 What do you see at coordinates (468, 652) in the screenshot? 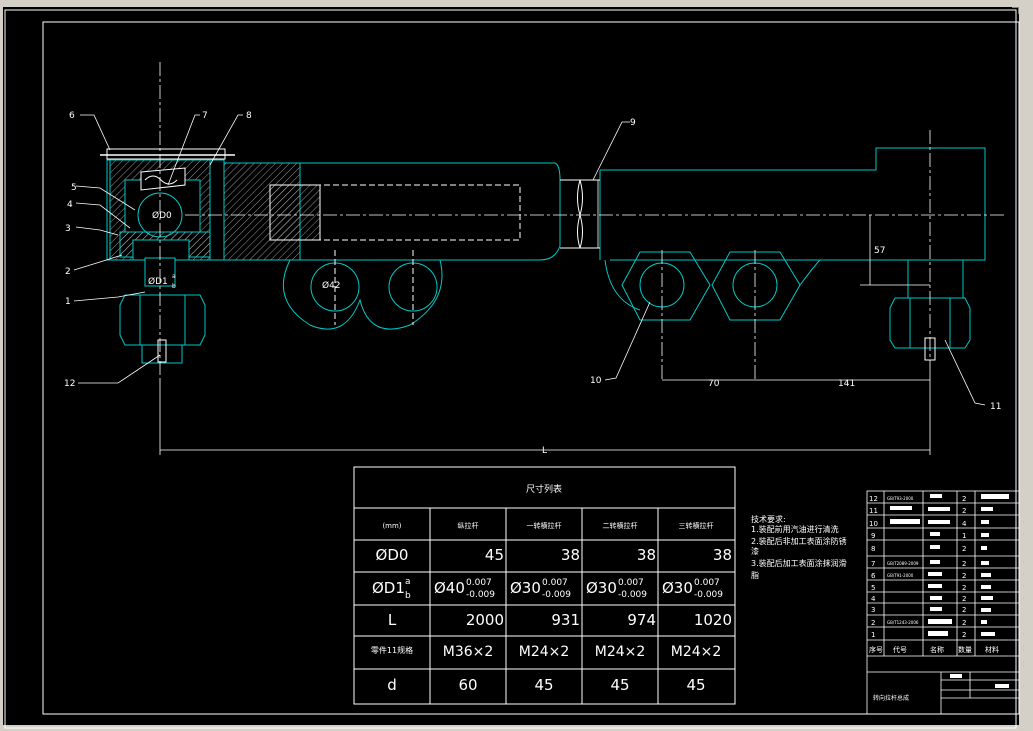
I see `row-part11-val-1: M36×2` at bounding box center [468, 652].